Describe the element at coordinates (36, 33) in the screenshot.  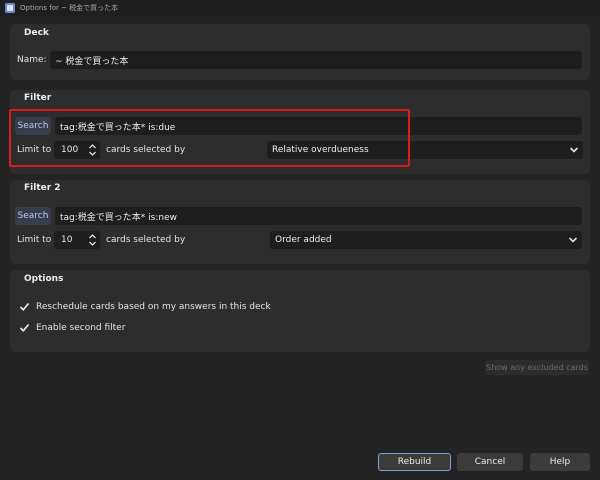
I see `deck-group-title: Deck` at that location.